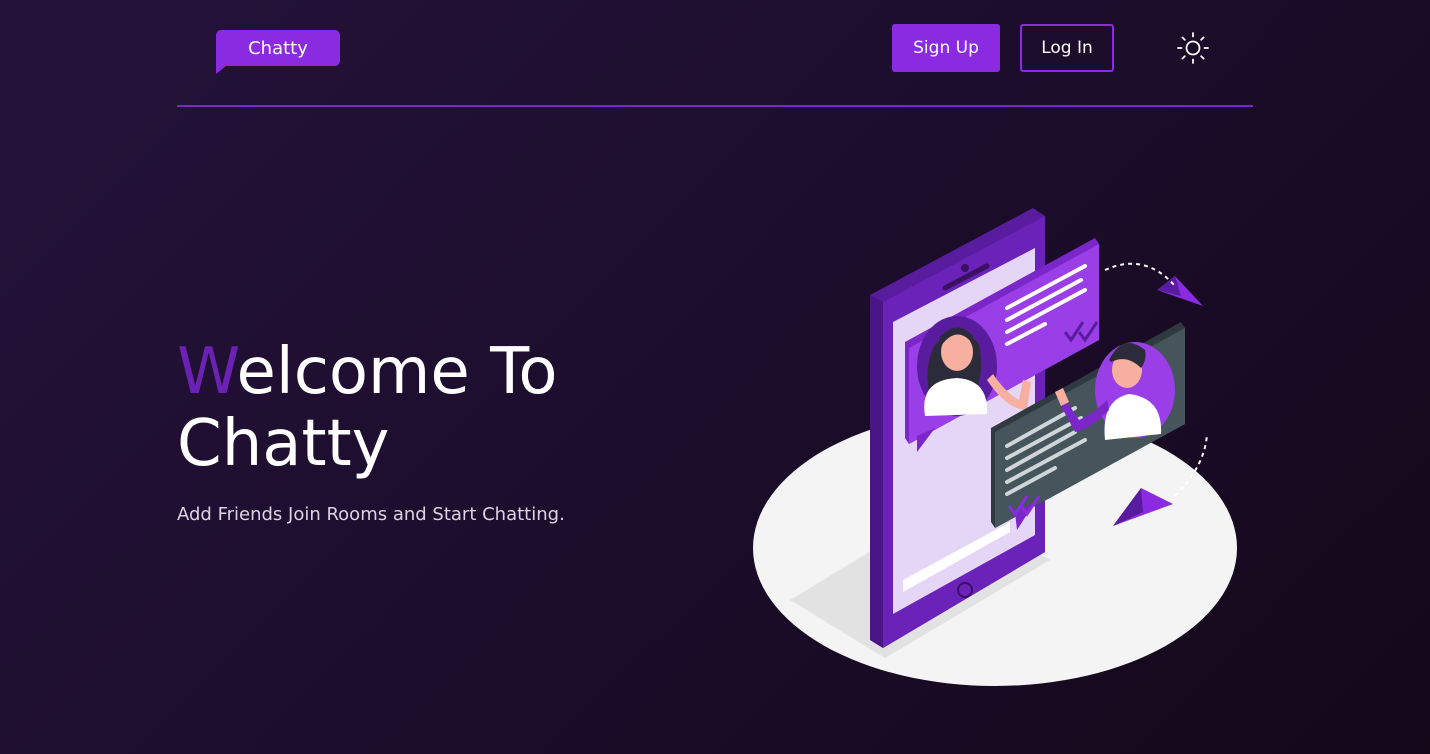 The image size is (1430, 754). Describe the element at coordinates (397, 372) in the screenshot. I see `hero-title-line1: elcome To` at that location.